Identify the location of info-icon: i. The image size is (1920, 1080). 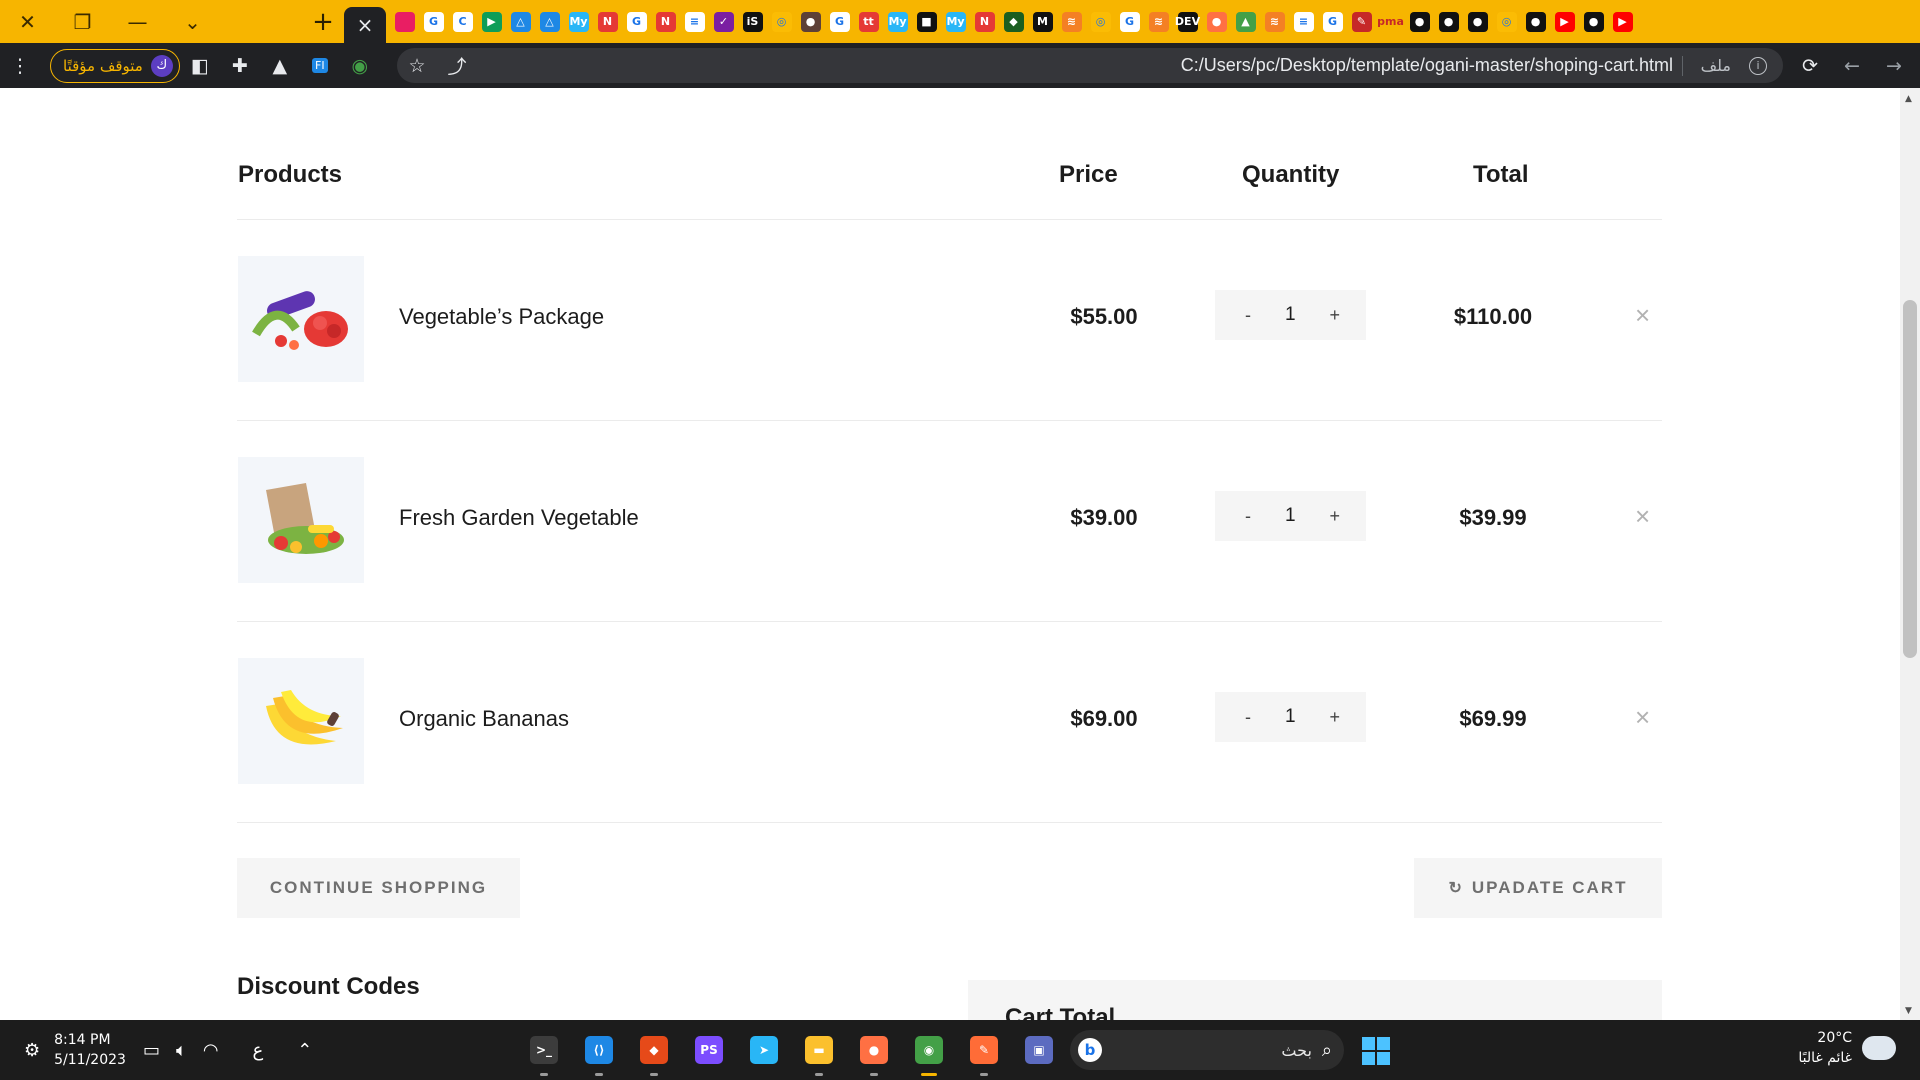
(1758, 65).